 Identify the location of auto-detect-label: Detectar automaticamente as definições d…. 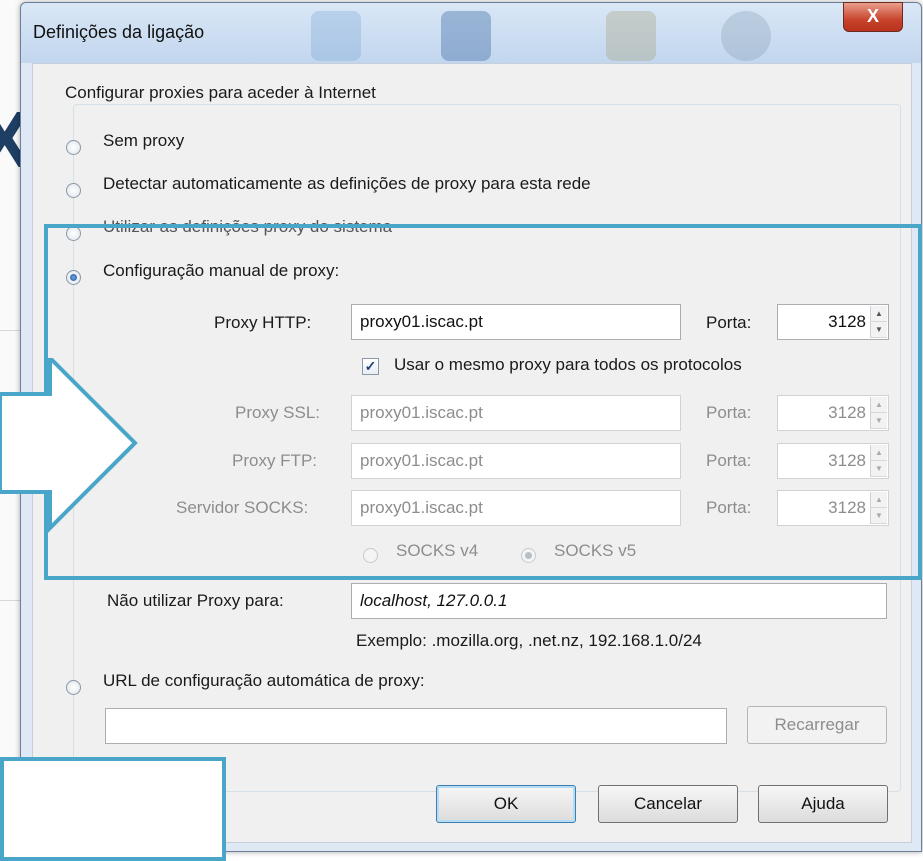
(347, 183).